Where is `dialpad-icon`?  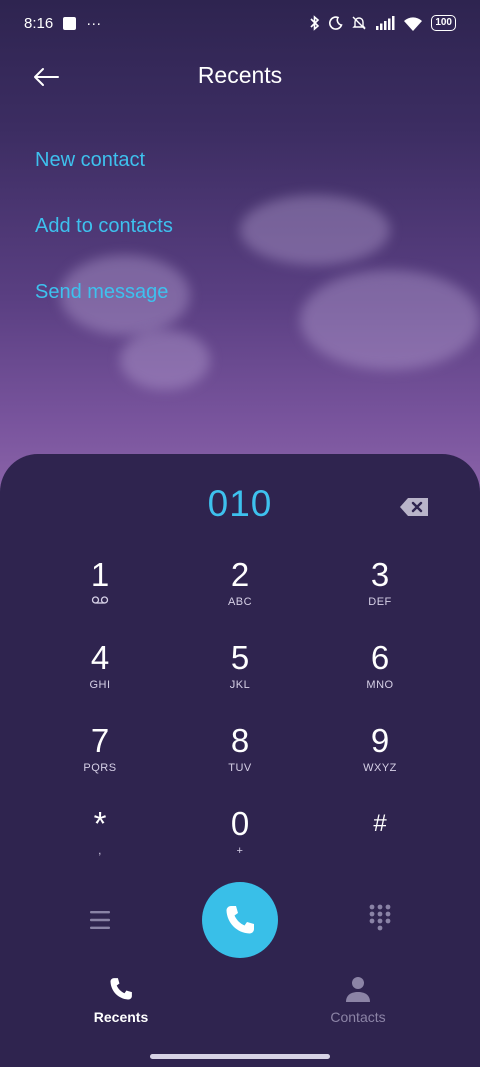
dialpad-icon is located at coordinates (380, 917).